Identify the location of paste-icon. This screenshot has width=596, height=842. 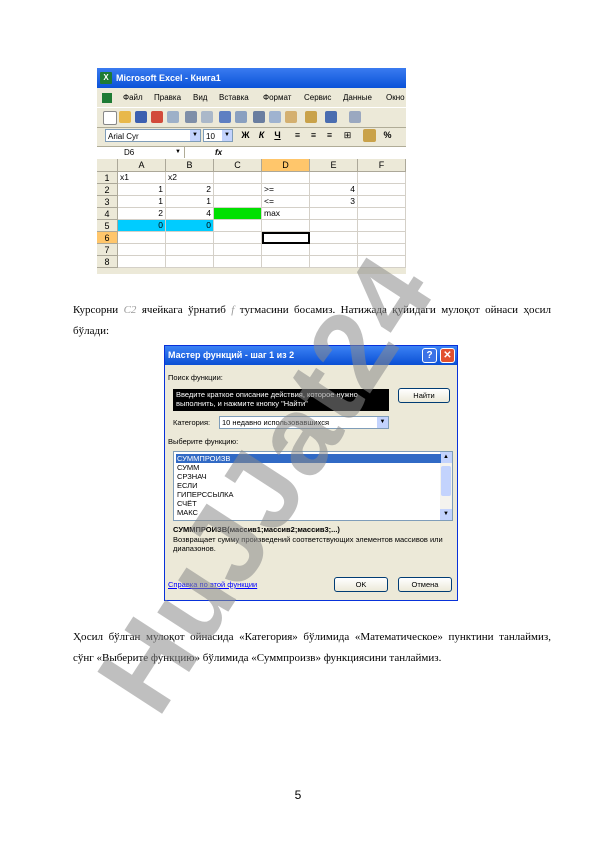
(291, 117).